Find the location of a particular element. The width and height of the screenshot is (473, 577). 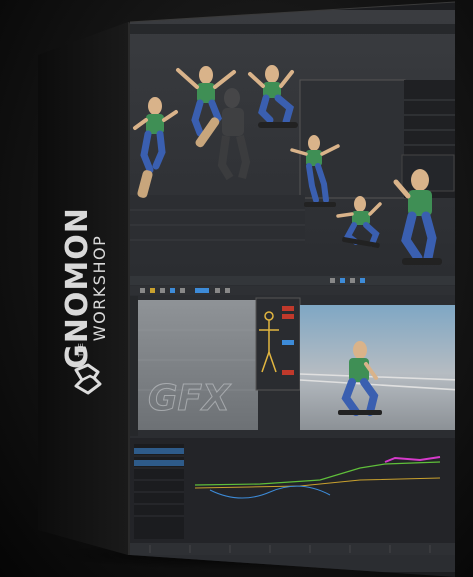

timeline-bar is located at coordinates (292, 549).